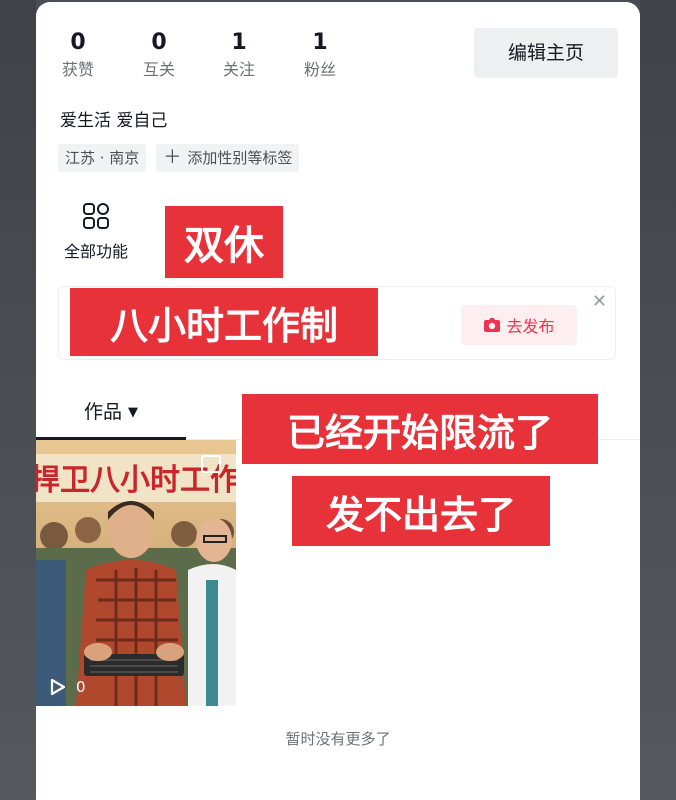  Describe the element at coordinates (421, 511) in the screenshot. I see `overlay-caption-4: 发不出去了` at that location.